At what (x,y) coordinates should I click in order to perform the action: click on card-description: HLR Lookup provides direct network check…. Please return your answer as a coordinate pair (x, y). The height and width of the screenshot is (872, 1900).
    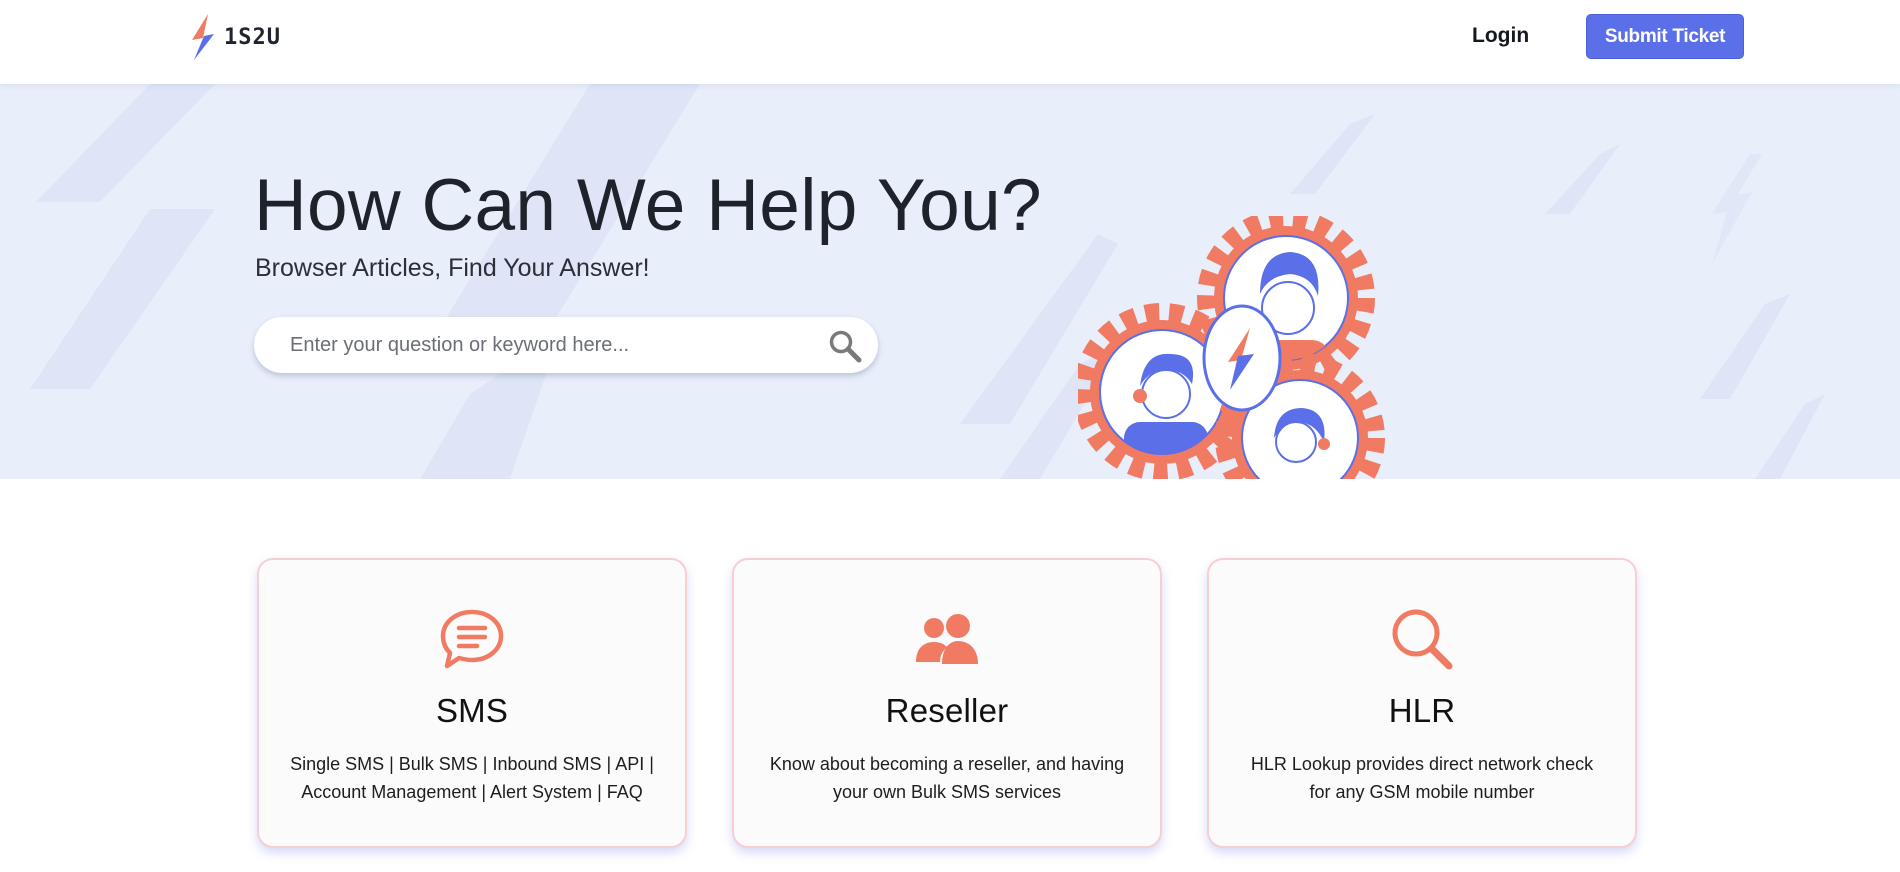
    Looking at the image, I should click on (1422, 778).